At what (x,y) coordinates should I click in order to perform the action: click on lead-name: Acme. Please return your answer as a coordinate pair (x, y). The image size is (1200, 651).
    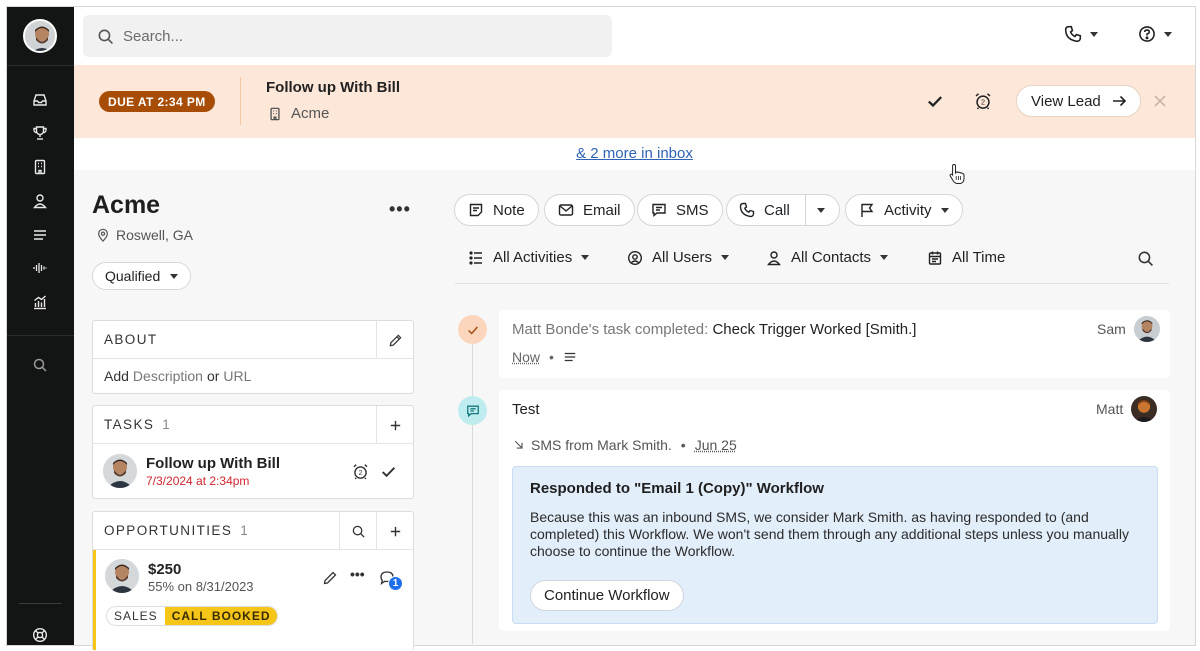
    Looking at the image, I should click on (126, 205).